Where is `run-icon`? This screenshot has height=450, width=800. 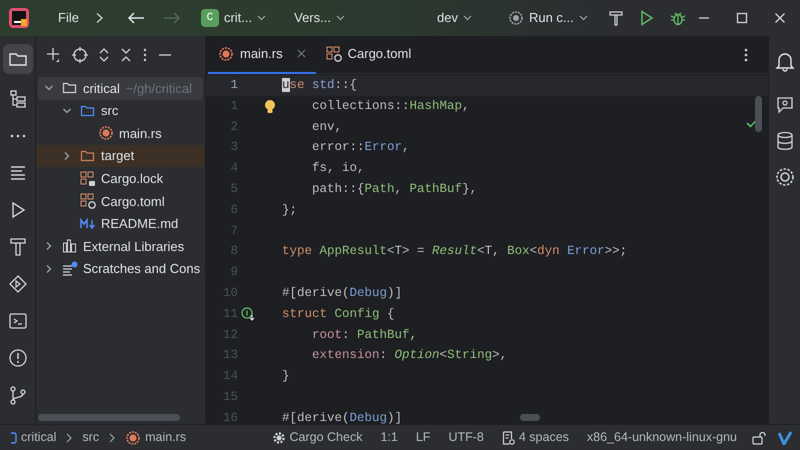 run-icon is located at coordinates (647, 18).